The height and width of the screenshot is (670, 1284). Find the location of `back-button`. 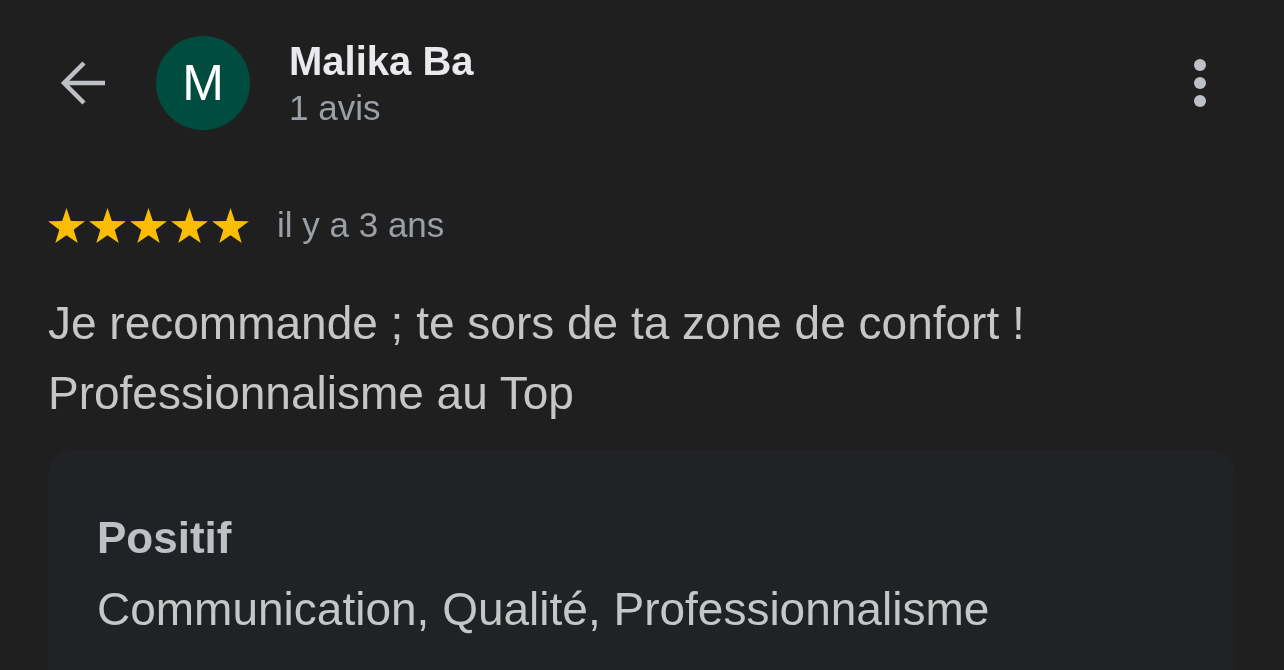

back-button is located at coordinates (83, 83).